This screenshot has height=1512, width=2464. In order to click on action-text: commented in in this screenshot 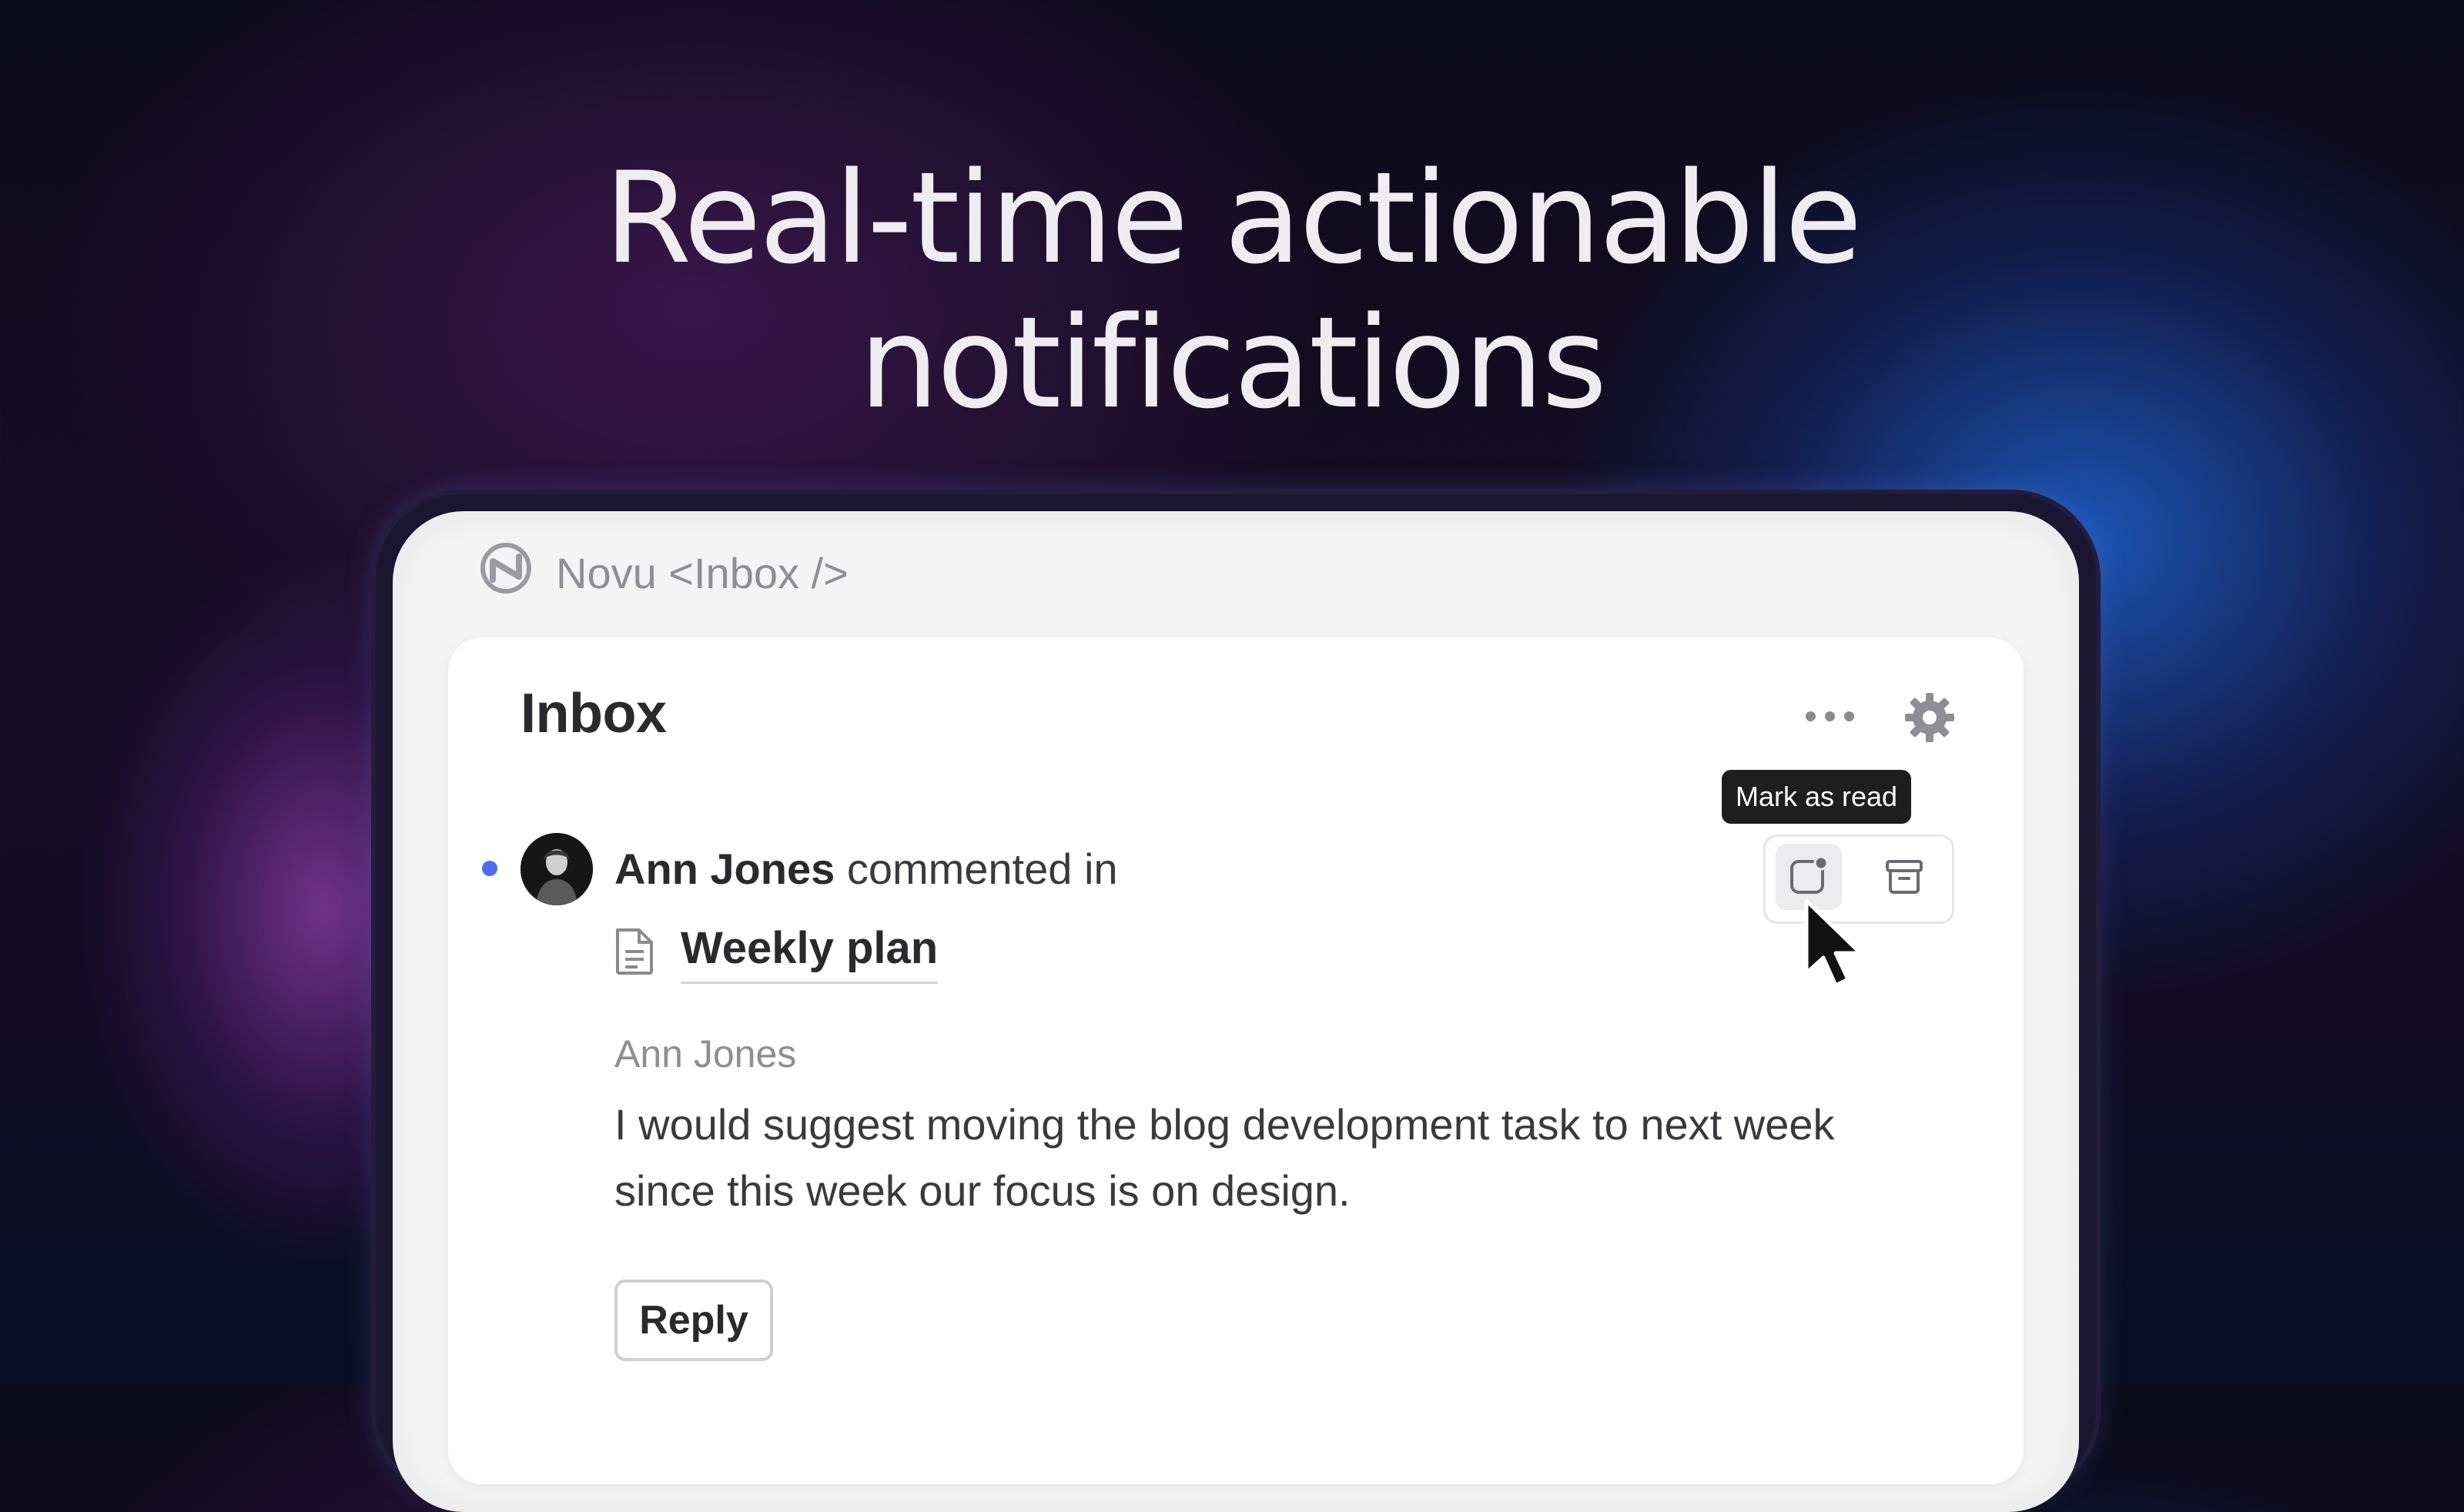, I will do `click(977, 869)`.